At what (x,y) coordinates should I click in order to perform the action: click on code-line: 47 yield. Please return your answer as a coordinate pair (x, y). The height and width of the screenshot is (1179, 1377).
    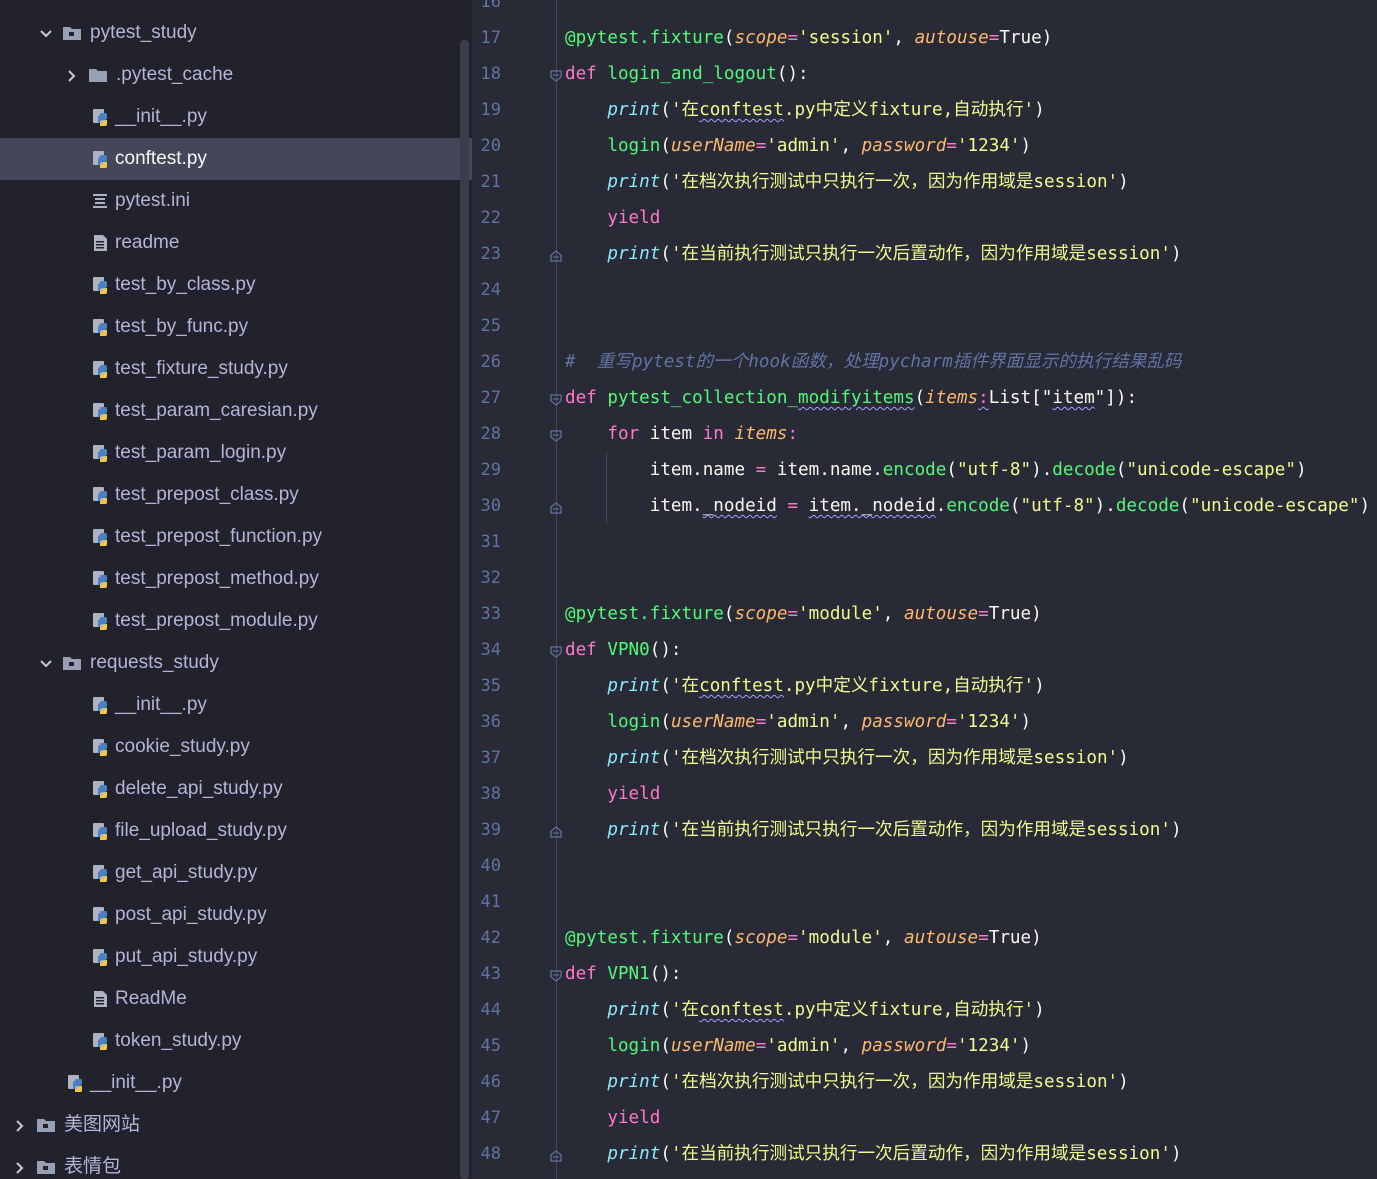
    Looking at the image, I should click on (924, 1118).